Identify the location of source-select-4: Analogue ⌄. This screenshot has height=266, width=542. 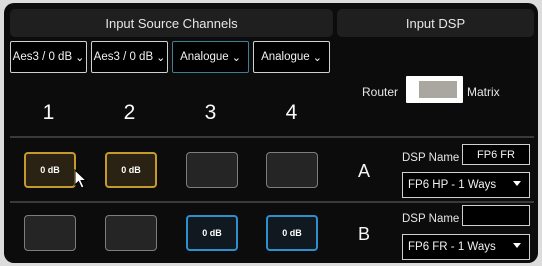
(291, 57).